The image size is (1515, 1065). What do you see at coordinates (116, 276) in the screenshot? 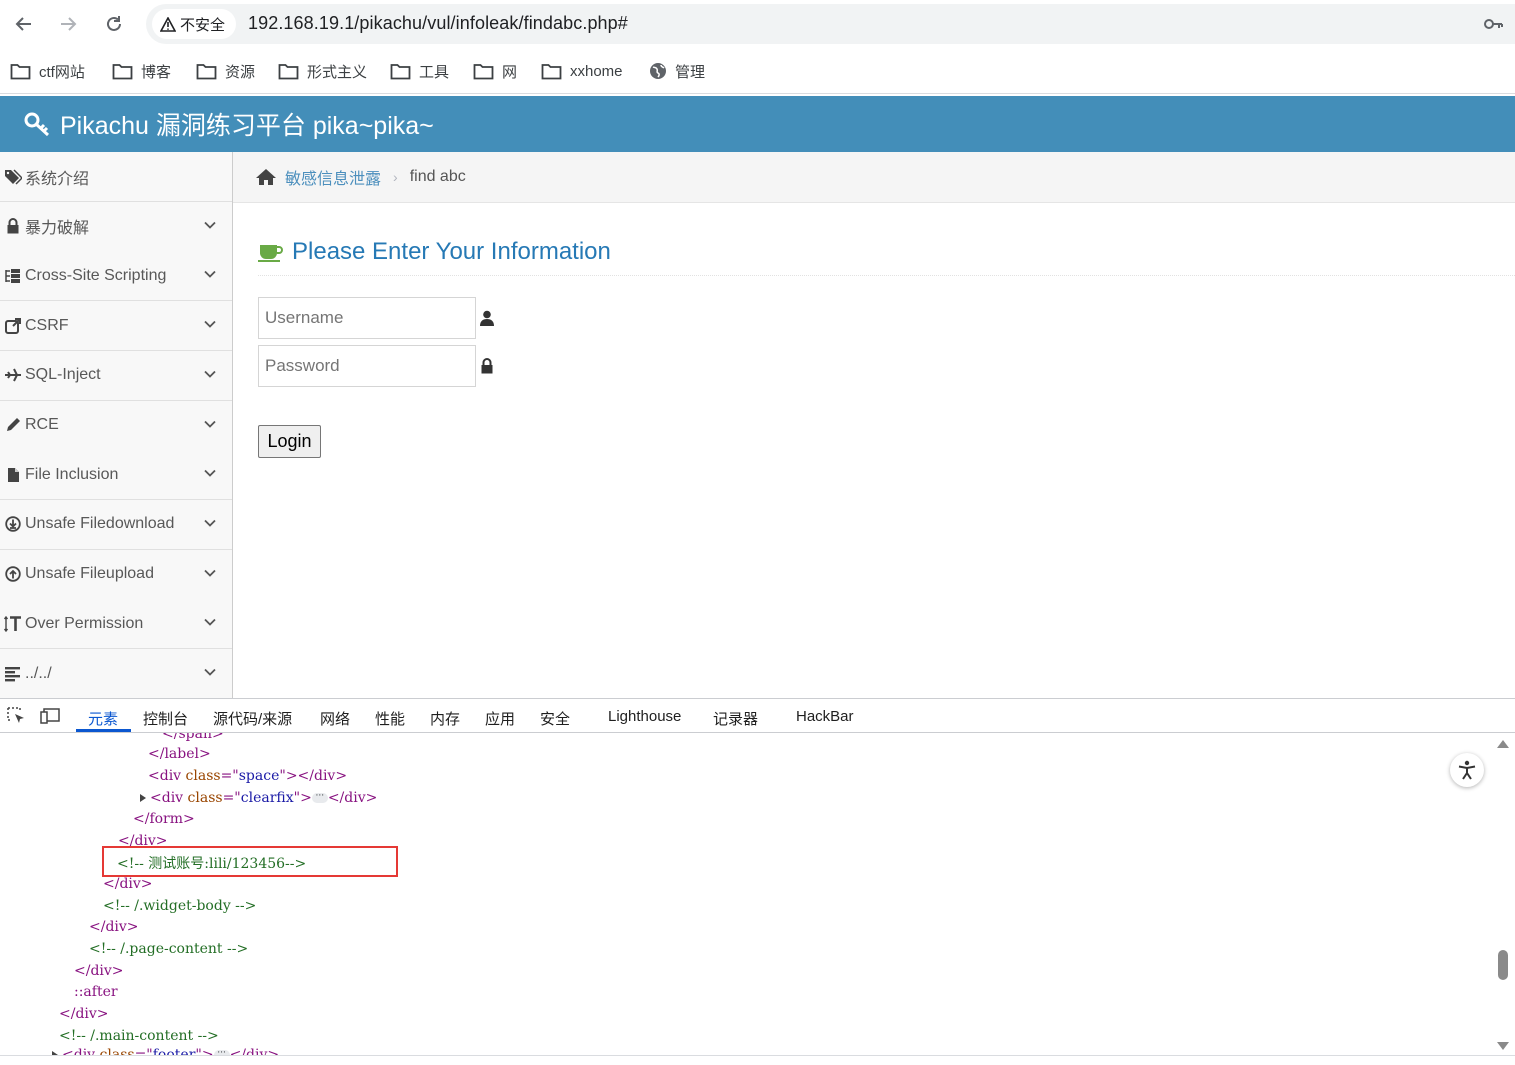
I see `sidebar-item: Cross-Site Scripting` at bounding box center [116, 276].